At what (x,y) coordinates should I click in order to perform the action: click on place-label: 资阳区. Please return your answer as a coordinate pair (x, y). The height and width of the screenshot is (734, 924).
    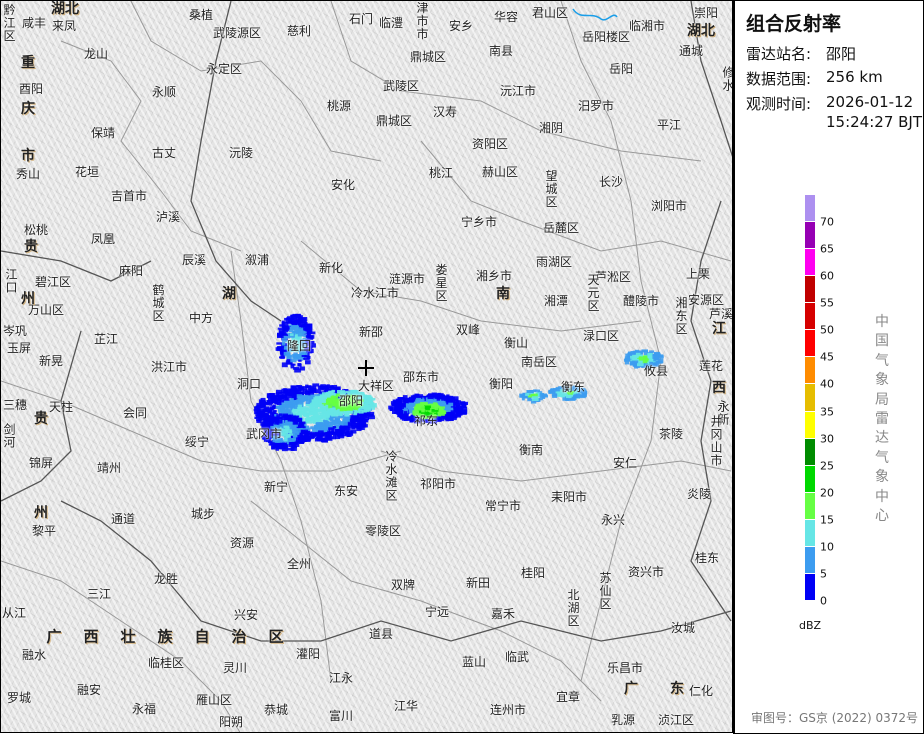
    Looking at the image, I should click on (490, 144).